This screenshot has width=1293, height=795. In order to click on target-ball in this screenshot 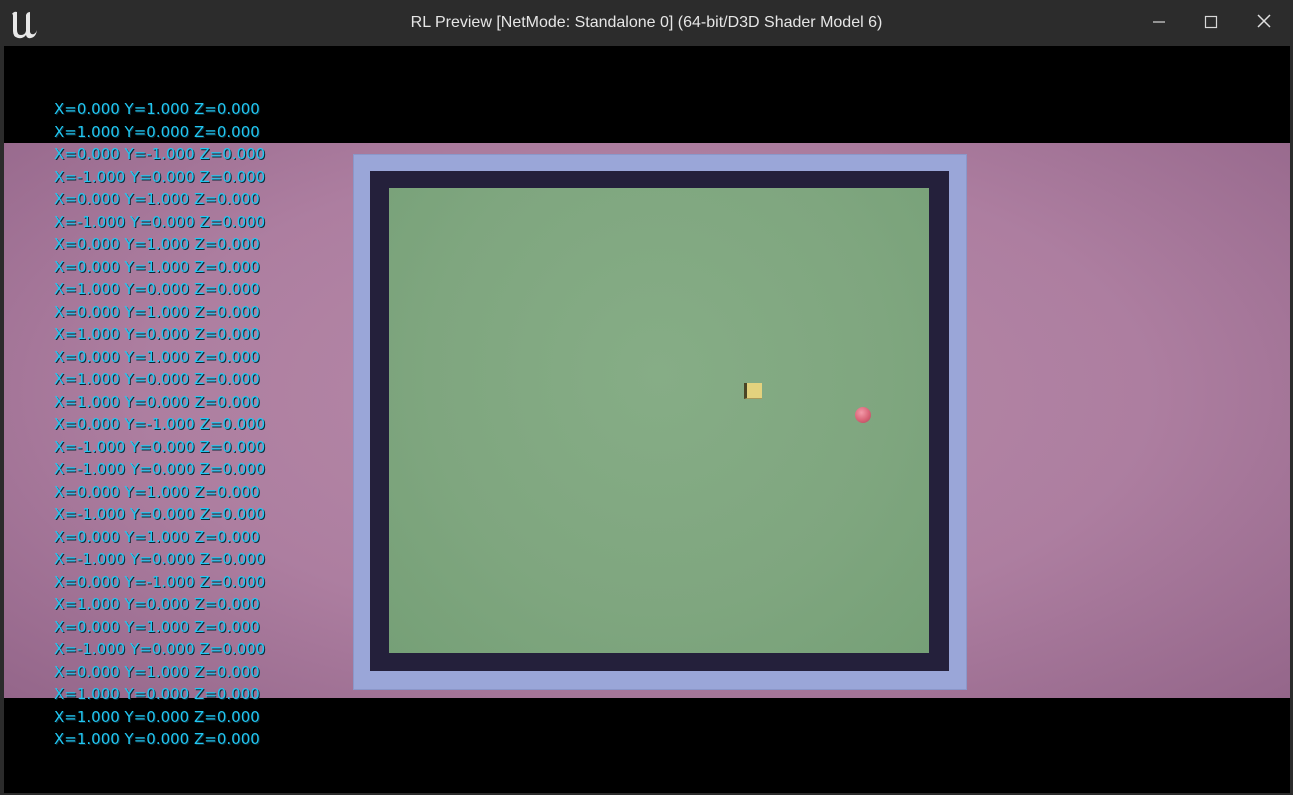, I will do `click(863, 415)`.